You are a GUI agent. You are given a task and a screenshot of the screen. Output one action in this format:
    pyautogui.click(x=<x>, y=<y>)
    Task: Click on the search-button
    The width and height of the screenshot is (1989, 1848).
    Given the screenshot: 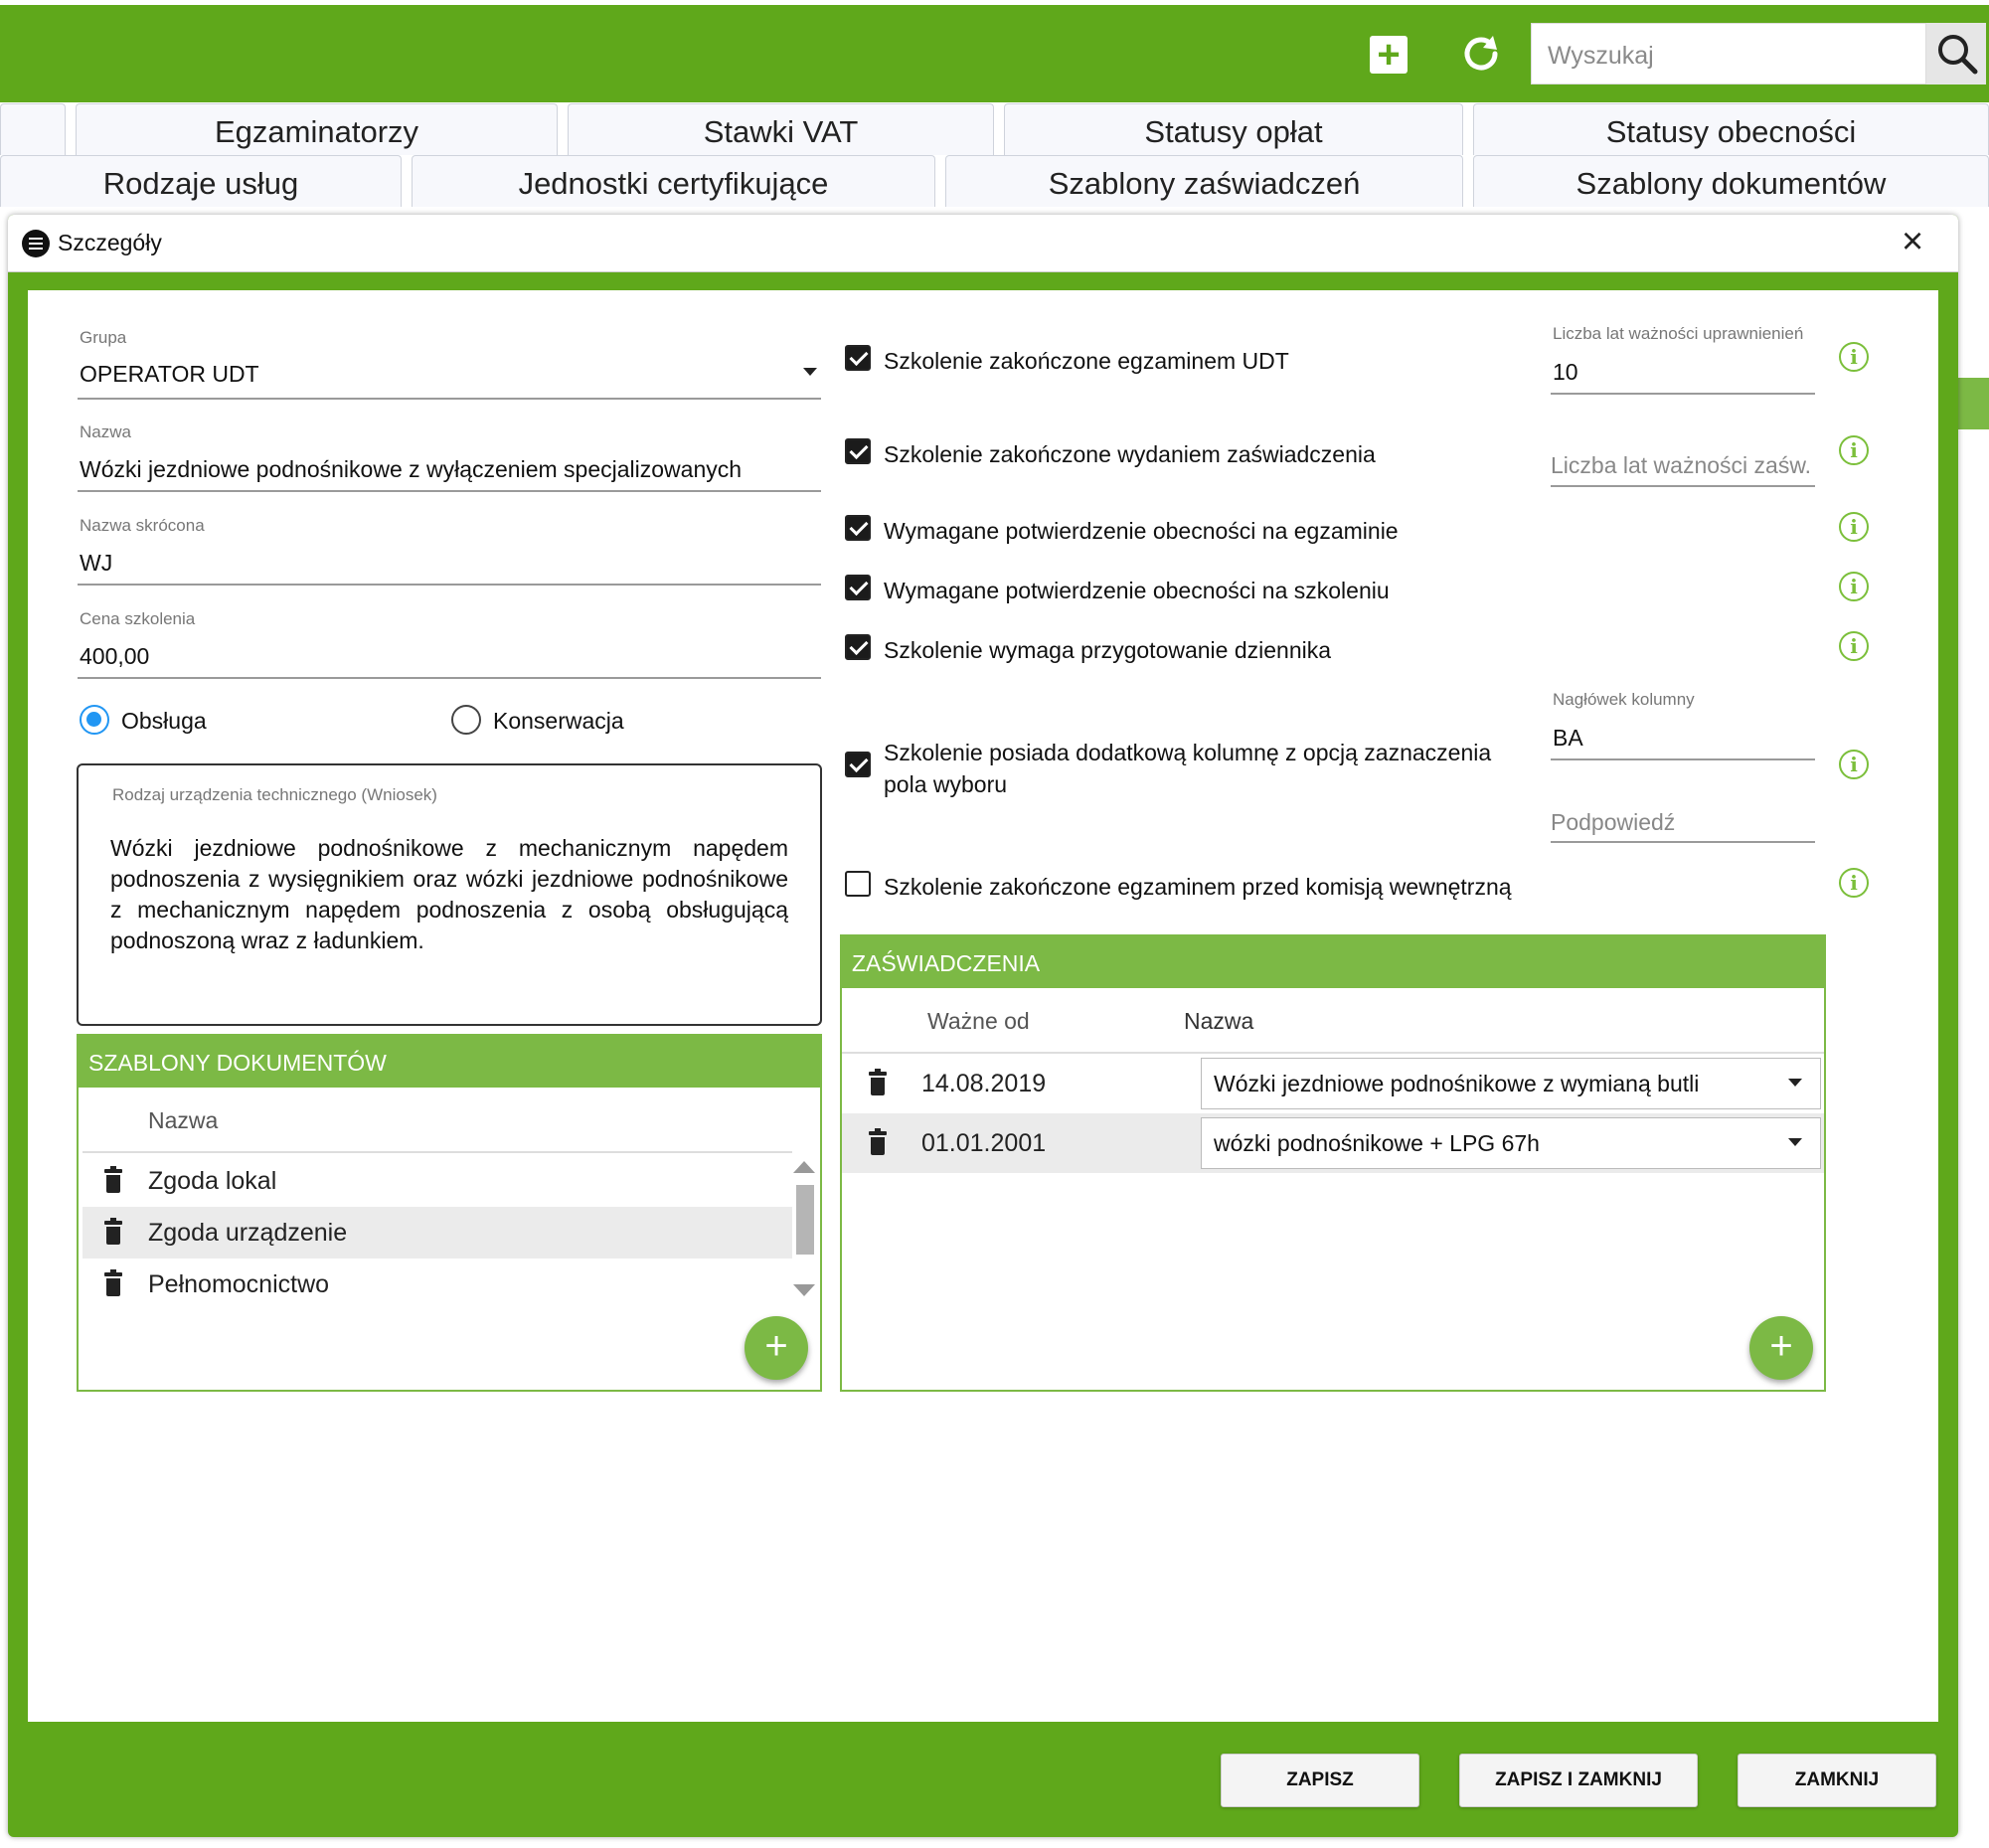 What is the action you would take?
    pyautogui.click(x=1956, y=53)
    